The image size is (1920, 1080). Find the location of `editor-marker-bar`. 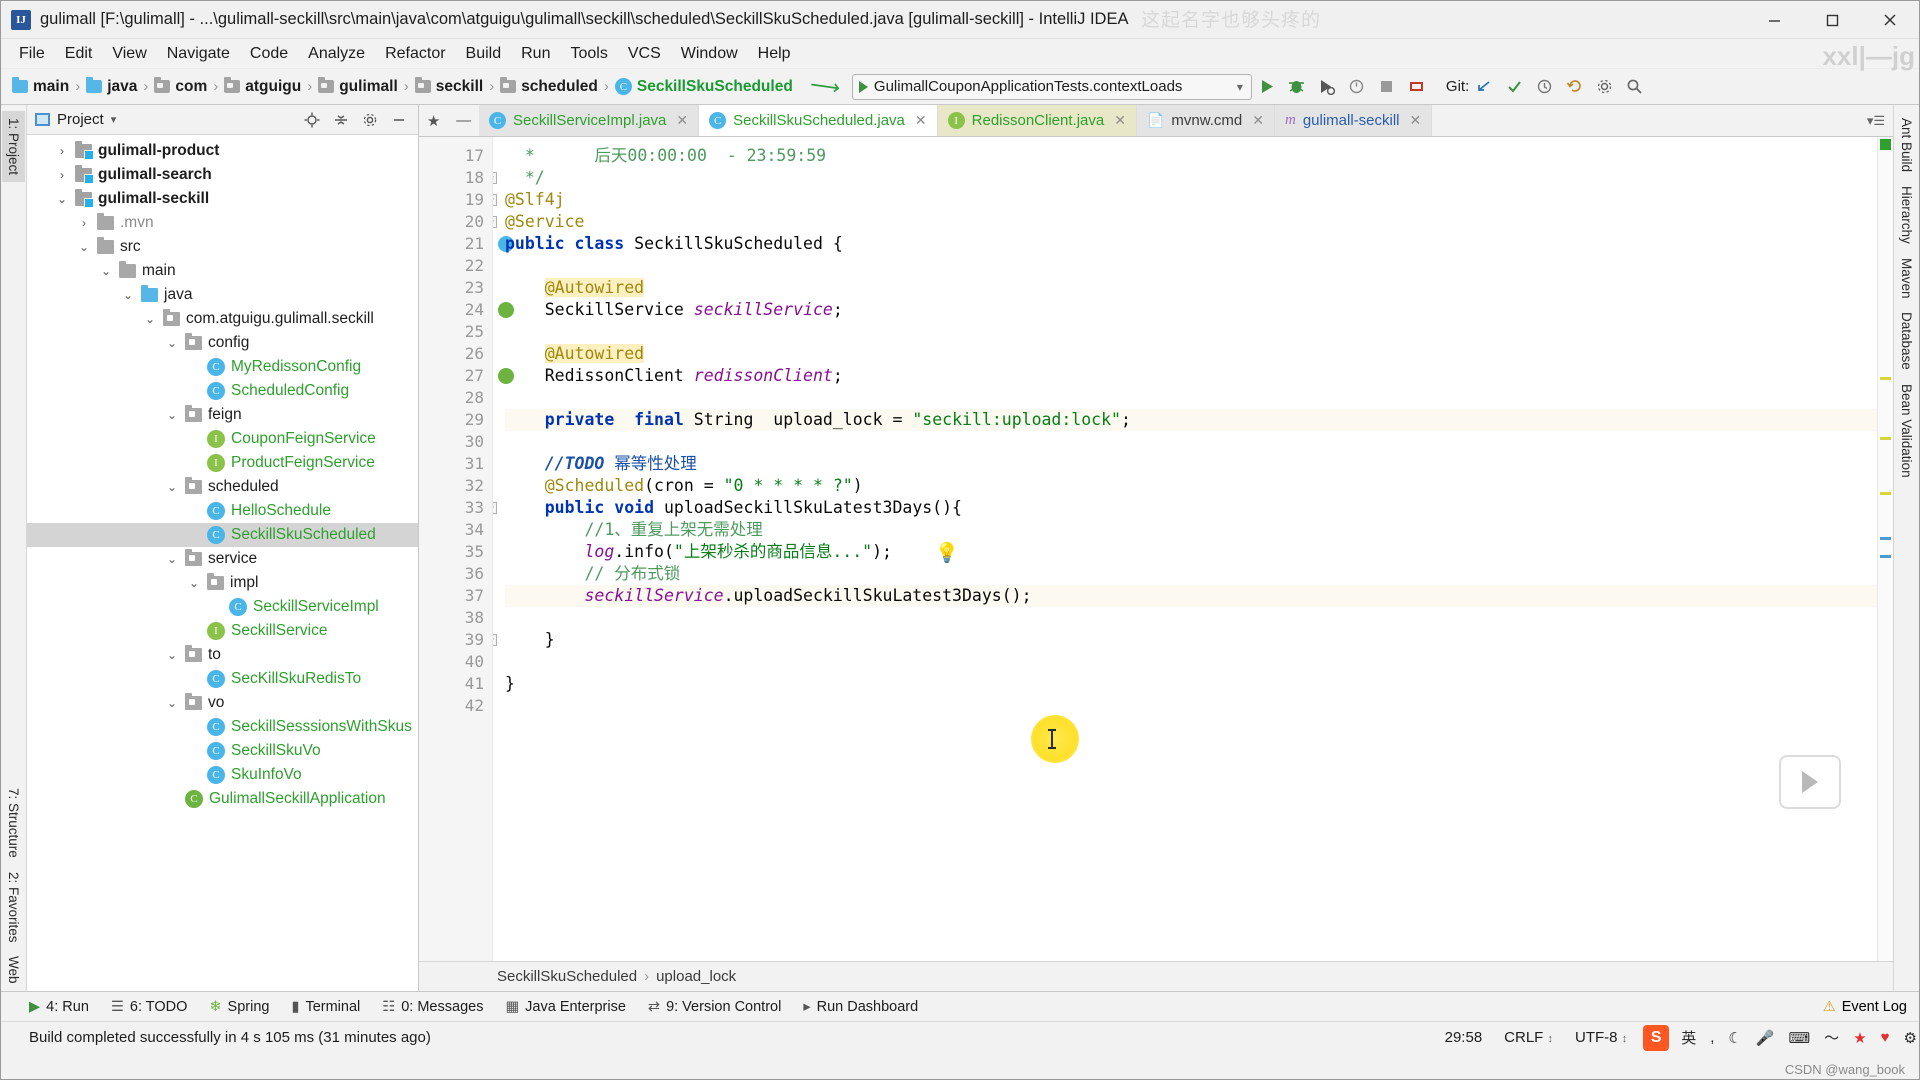

editor-marker-bar is located at coordinates (1885, 549).